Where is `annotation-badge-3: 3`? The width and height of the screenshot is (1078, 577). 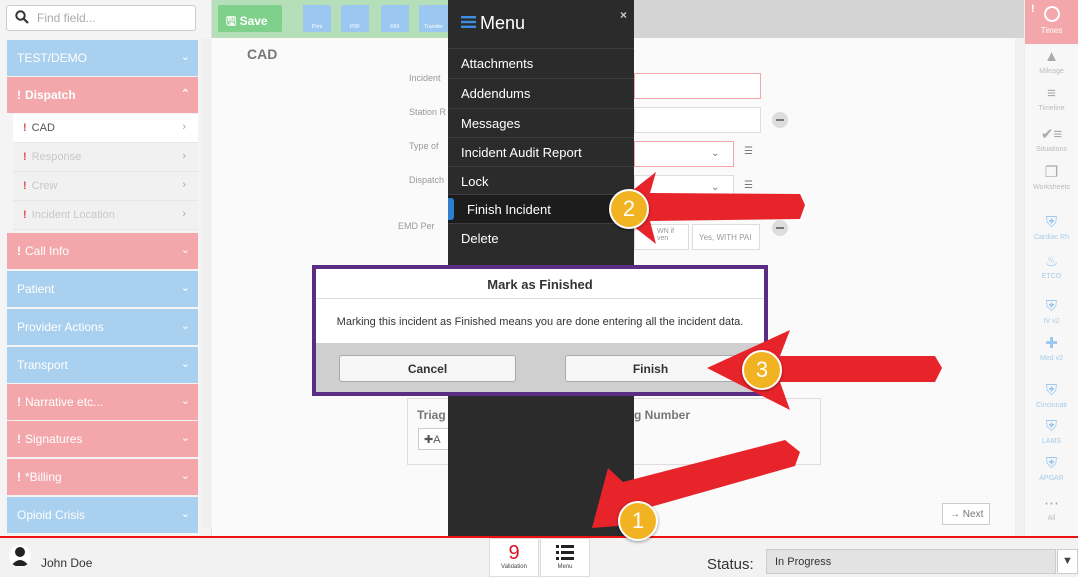
annotation-badge-3: 3 is located at coordinates (762, 370).